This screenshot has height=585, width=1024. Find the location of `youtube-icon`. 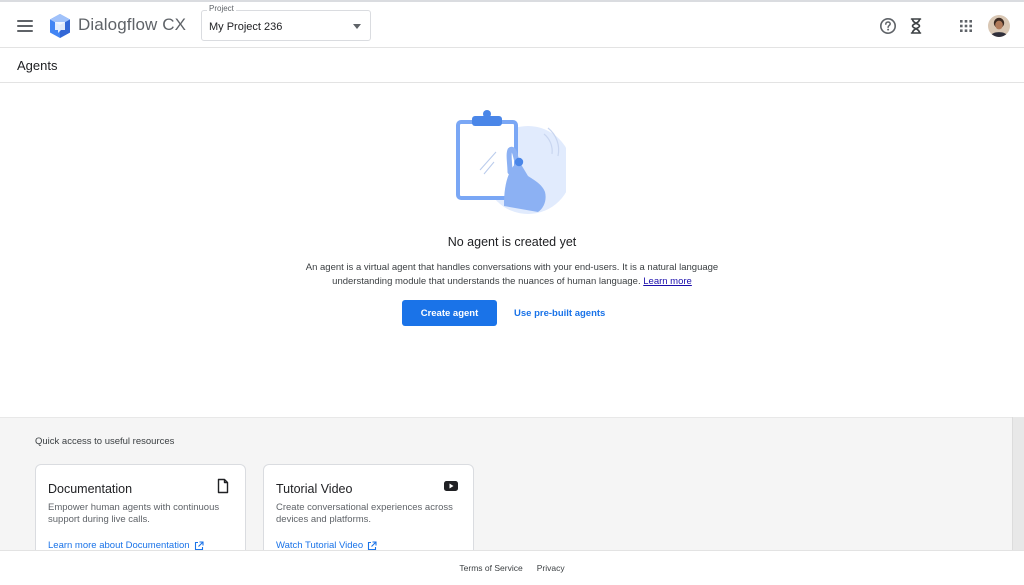

youtube-icon is located at coordinates (451, 486).